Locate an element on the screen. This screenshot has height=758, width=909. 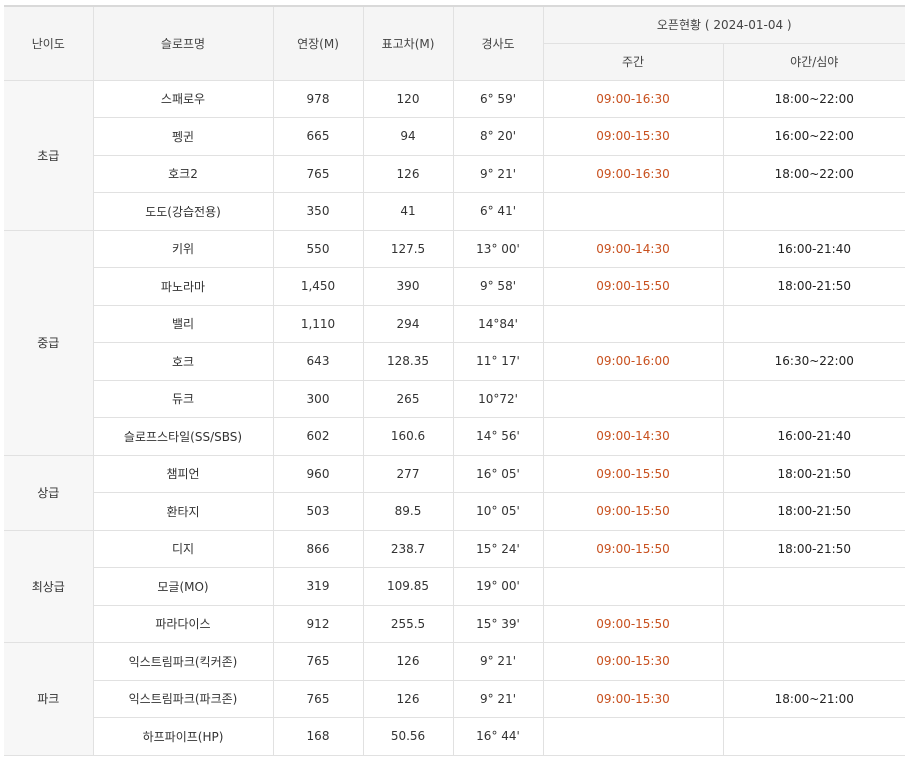
slope-length: 168 is located at coordinates (318, 736).